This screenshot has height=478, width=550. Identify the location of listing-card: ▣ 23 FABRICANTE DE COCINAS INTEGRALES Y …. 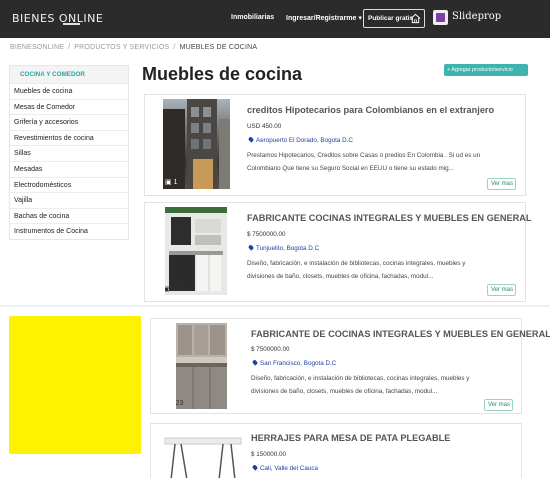
(350, 366).